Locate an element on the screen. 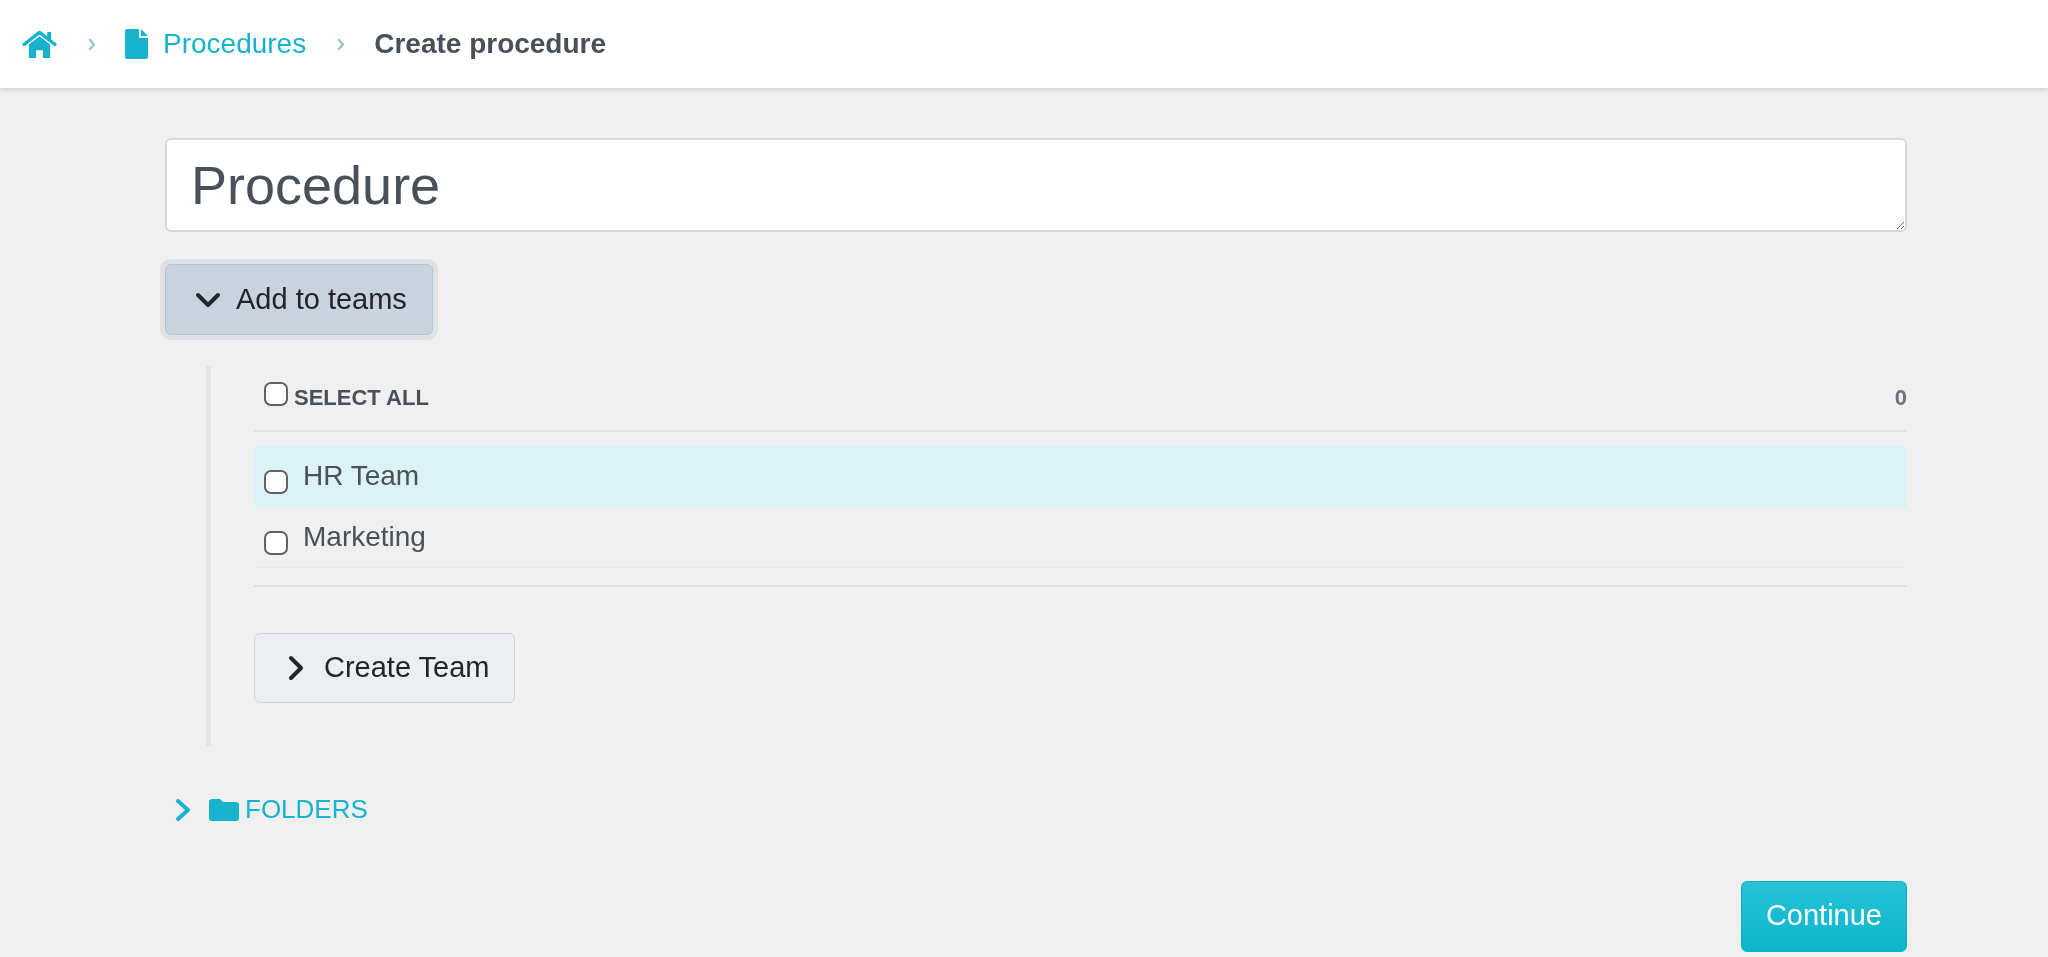  team-row: HR Team is located at coordinates (1080, 476).